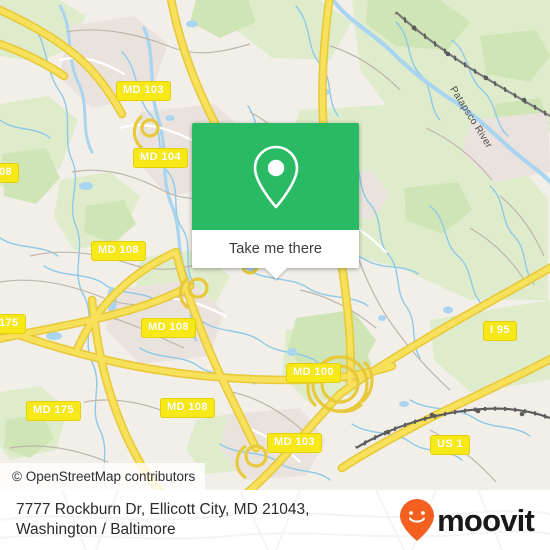  I want to click on moovit-brand: moovit, so click(467, 520).